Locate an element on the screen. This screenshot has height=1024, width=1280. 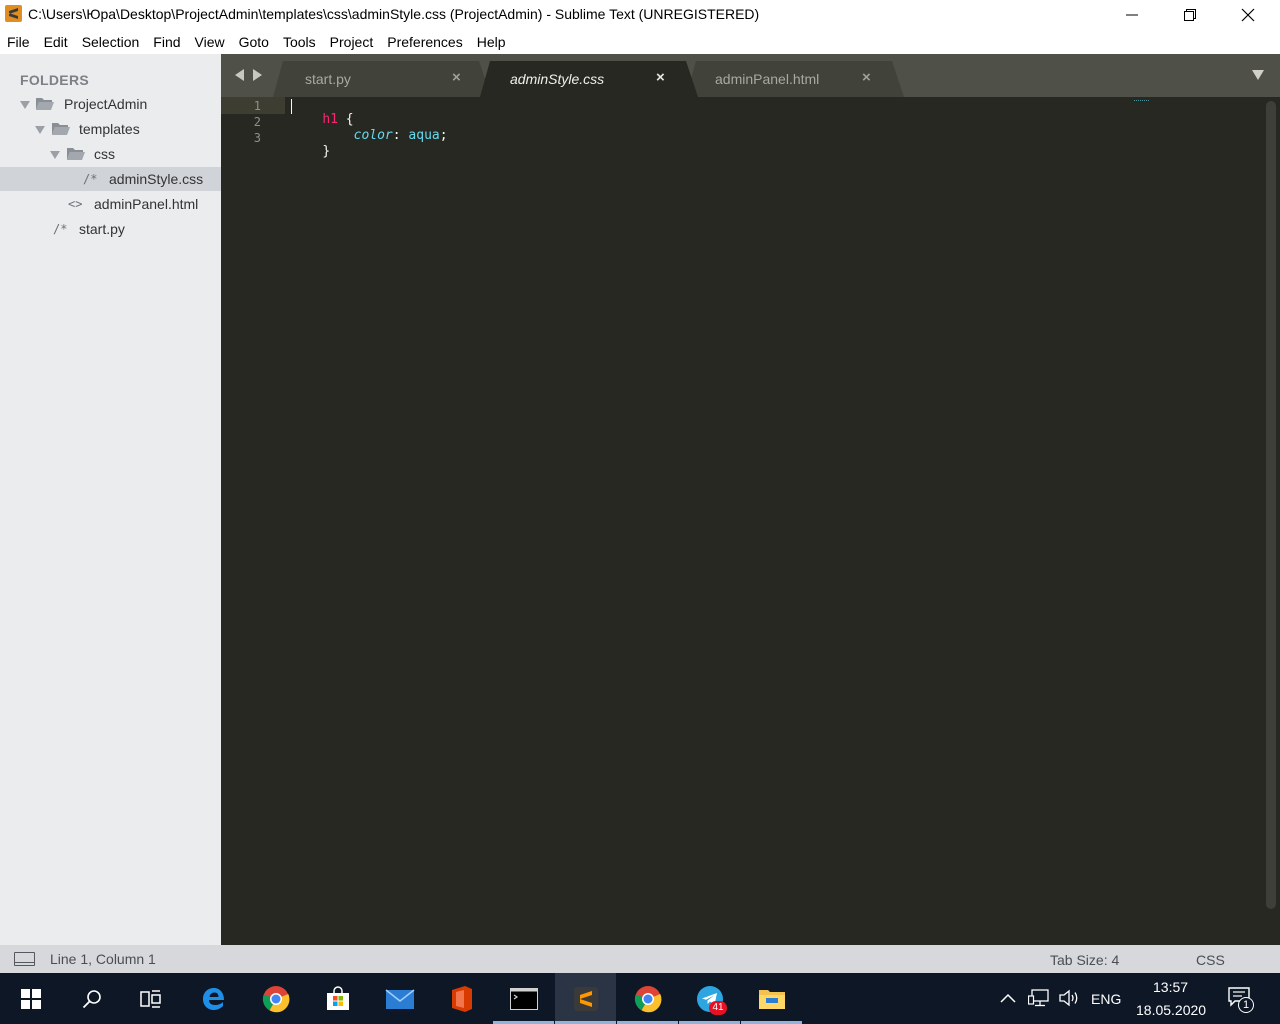
line-number: 3 is located at coordinates (257, 138).